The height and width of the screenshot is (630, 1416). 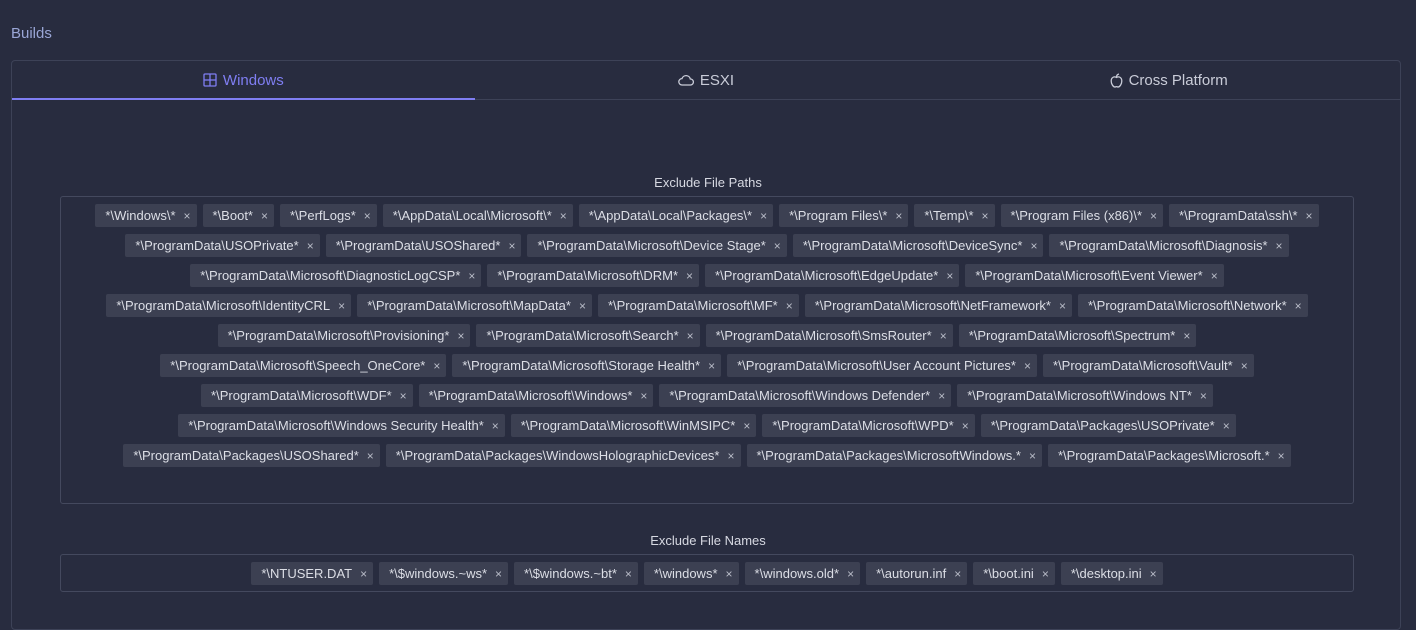 I want to click on tag-chip: *\Program Files (x86)\* ×, so click(x=1082, y=215).